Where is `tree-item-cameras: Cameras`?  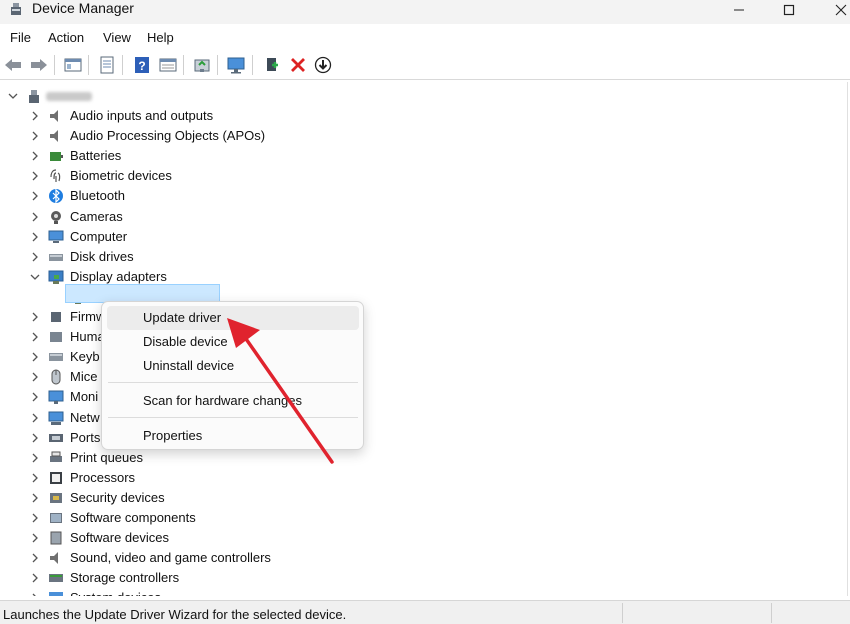 tree-item-cameras: Cameras is located at coordinates (400, 217).